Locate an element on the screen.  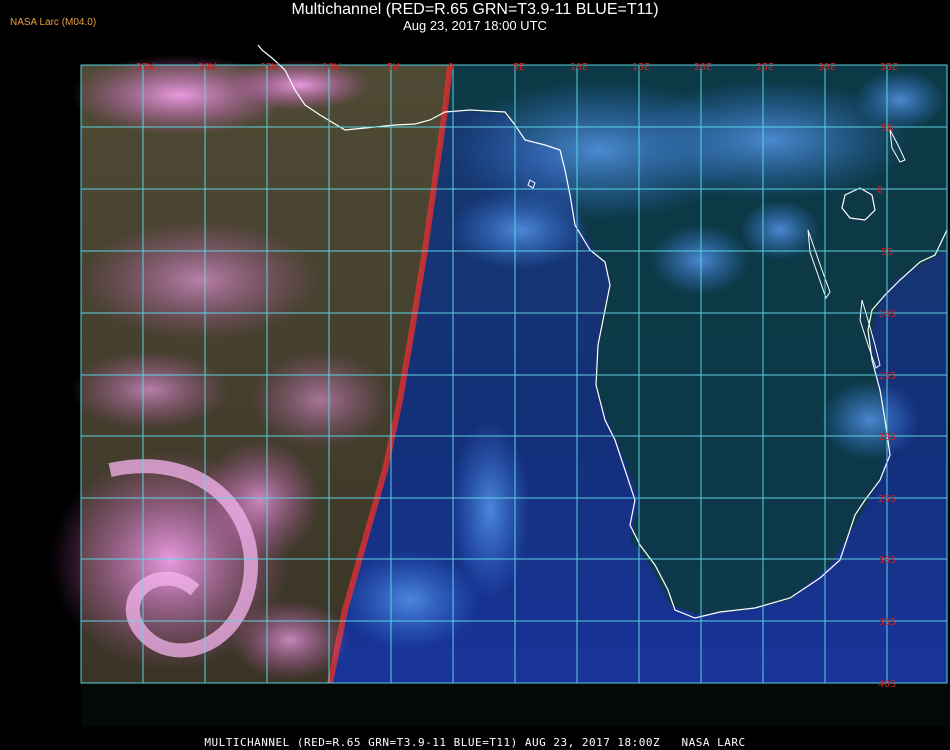
lon-label: 15W is located at coordinates (269, 67).